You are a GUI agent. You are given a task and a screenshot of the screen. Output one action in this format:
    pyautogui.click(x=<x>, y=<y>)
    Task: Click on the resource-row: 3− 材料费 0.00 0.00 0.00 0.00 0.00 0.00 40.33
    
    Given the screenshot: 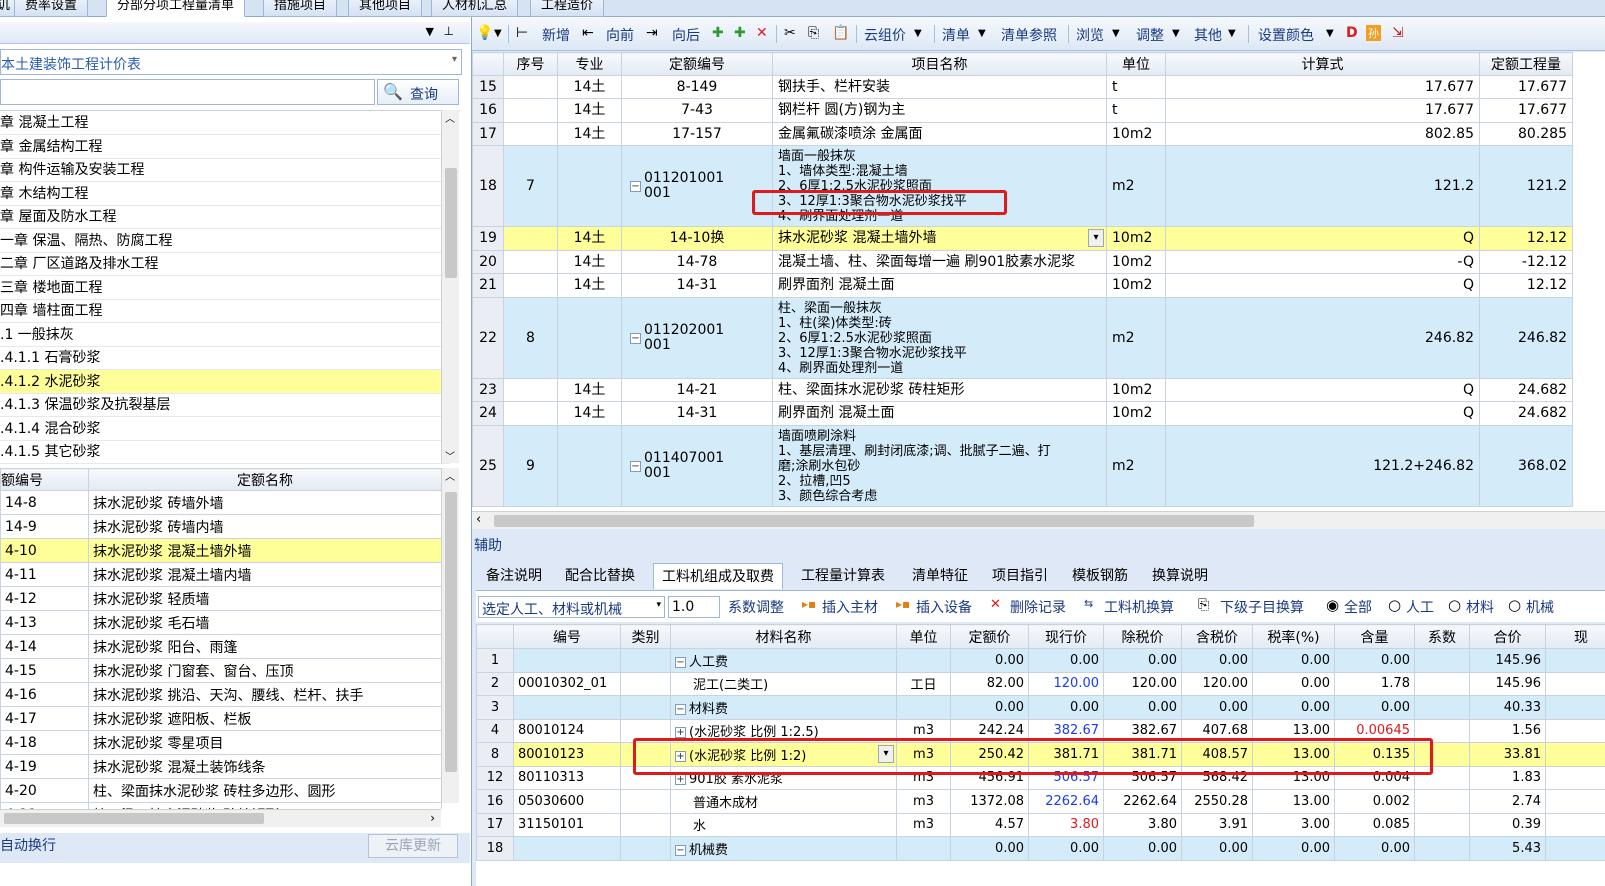 What is the action you would take?
    pyautogui.click(x=1040, y=707)
    